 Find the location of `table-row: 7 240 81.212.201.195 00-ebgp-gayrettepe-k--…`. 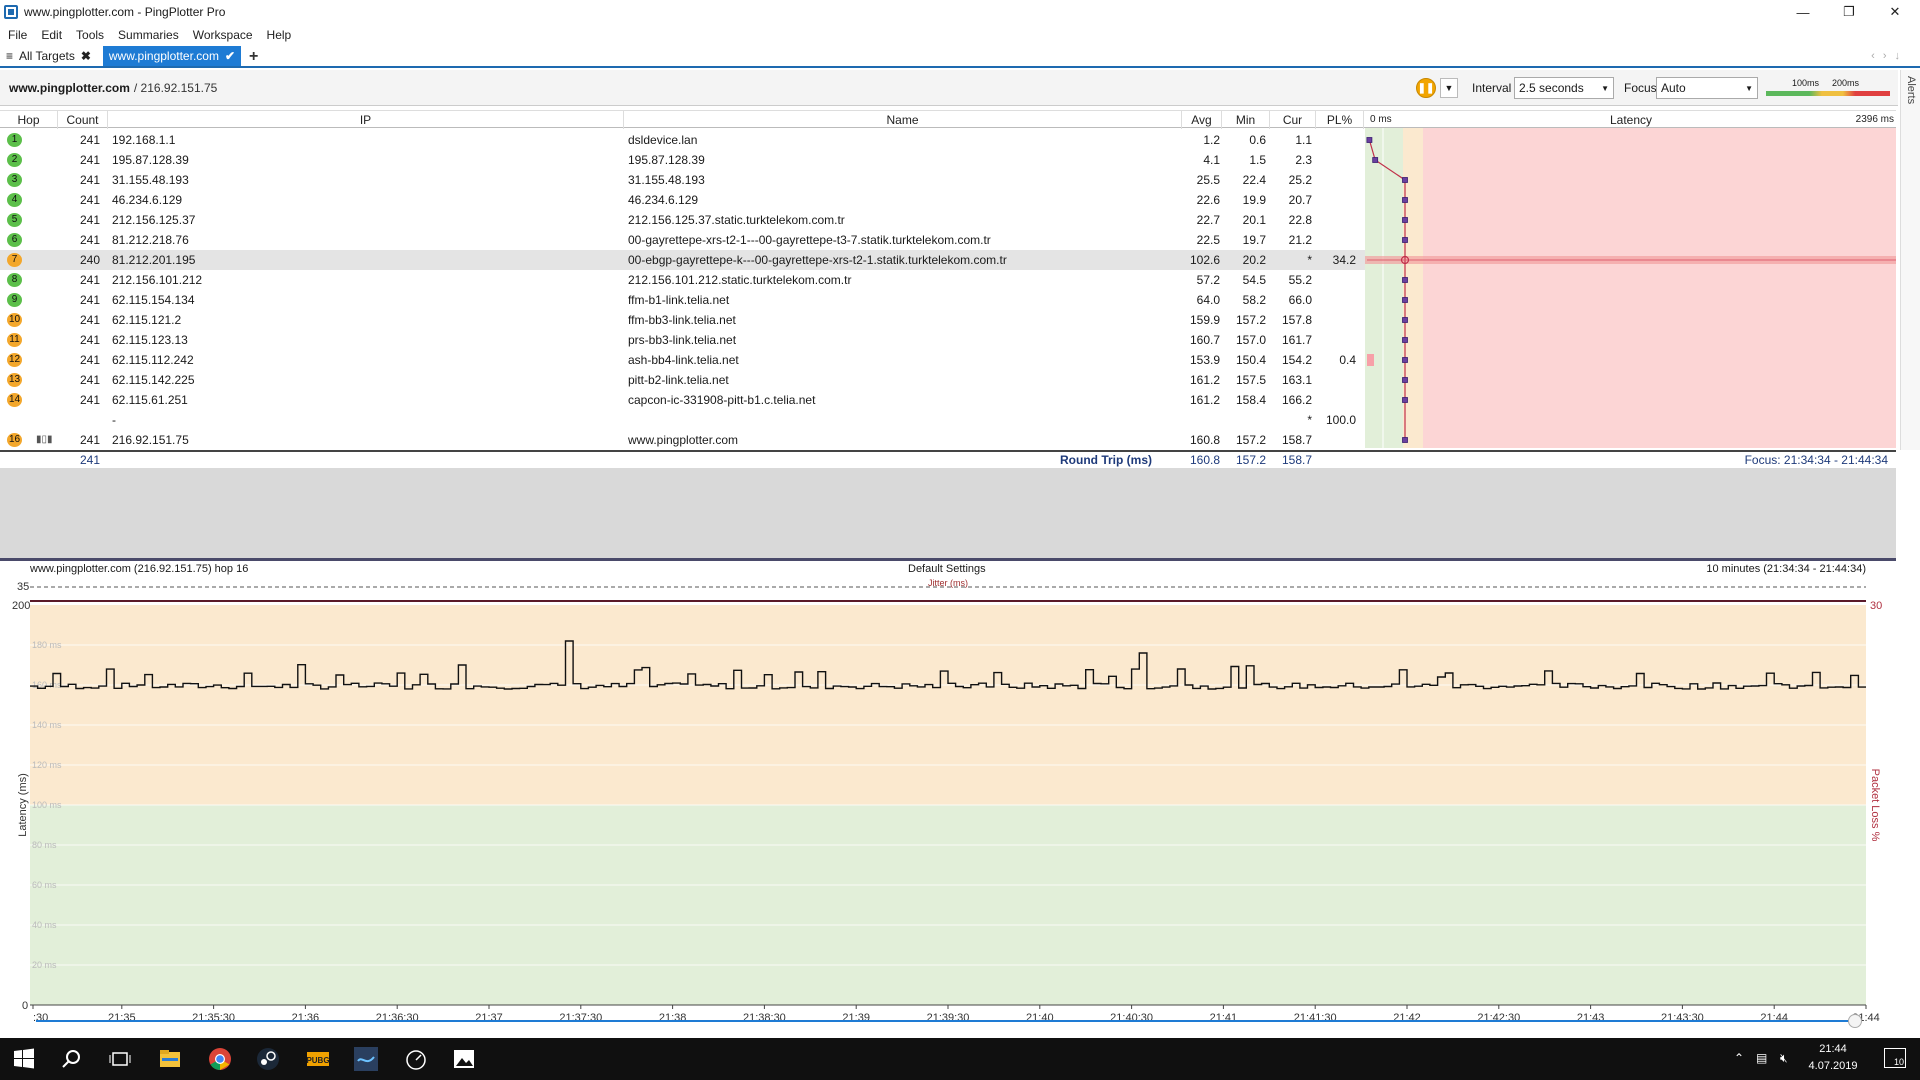

table-row: 7 240 81.212.201.195 00-ebgp-gayrettepe-k--… is located at coordinates (682, 260).